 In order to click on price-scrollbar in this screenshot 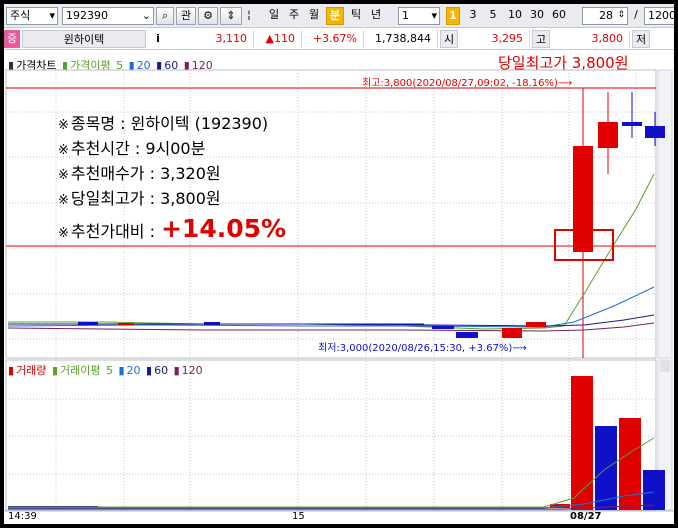, I will do `click(665, 214)`.